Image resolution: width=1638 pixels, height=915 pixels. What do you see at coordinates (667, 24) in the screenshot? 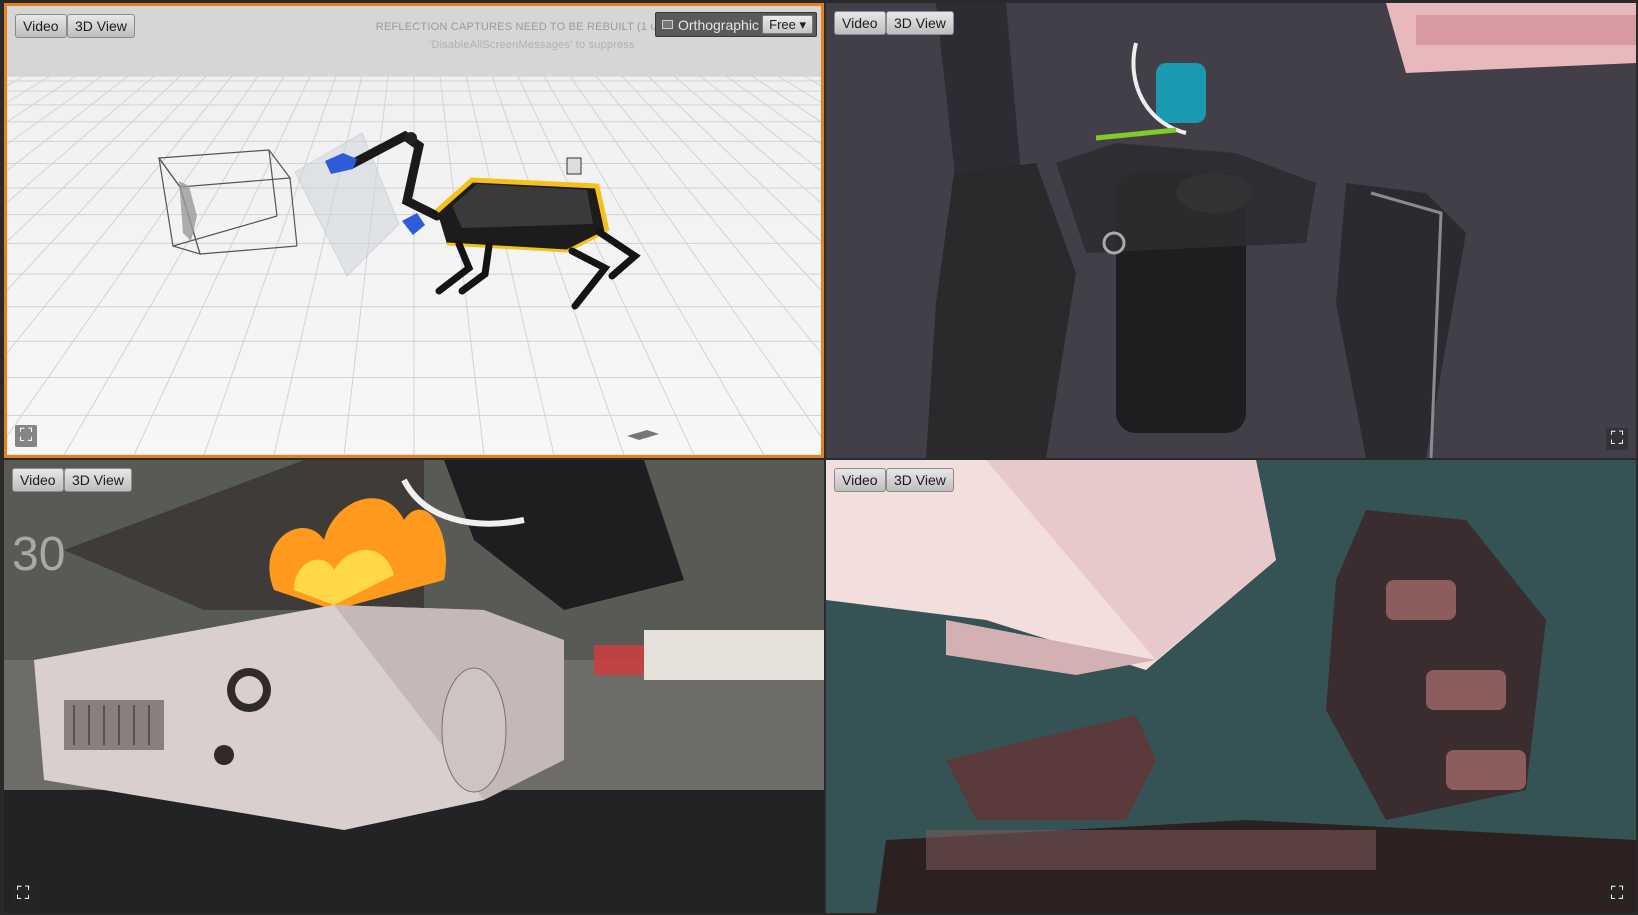
I see `viewport-icon` at bounding box center [667, 24].